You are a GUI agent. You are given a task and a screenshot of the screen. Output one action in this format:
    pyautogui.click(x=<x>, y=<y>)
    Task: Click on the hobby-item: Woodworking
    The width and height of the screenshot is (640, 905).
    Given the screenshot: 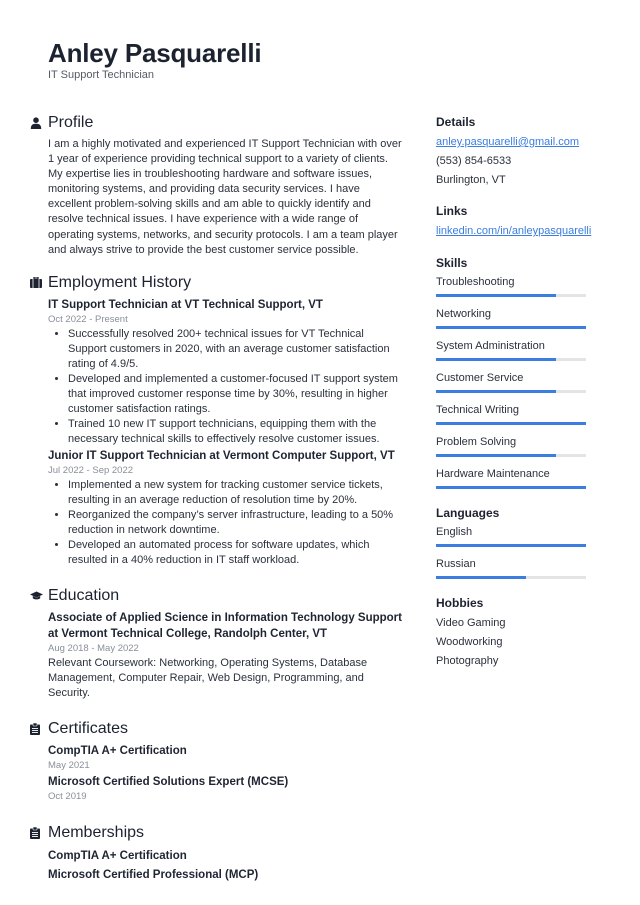 What is the action you would take?
    pyautogui.click(x=469, y=642)
    